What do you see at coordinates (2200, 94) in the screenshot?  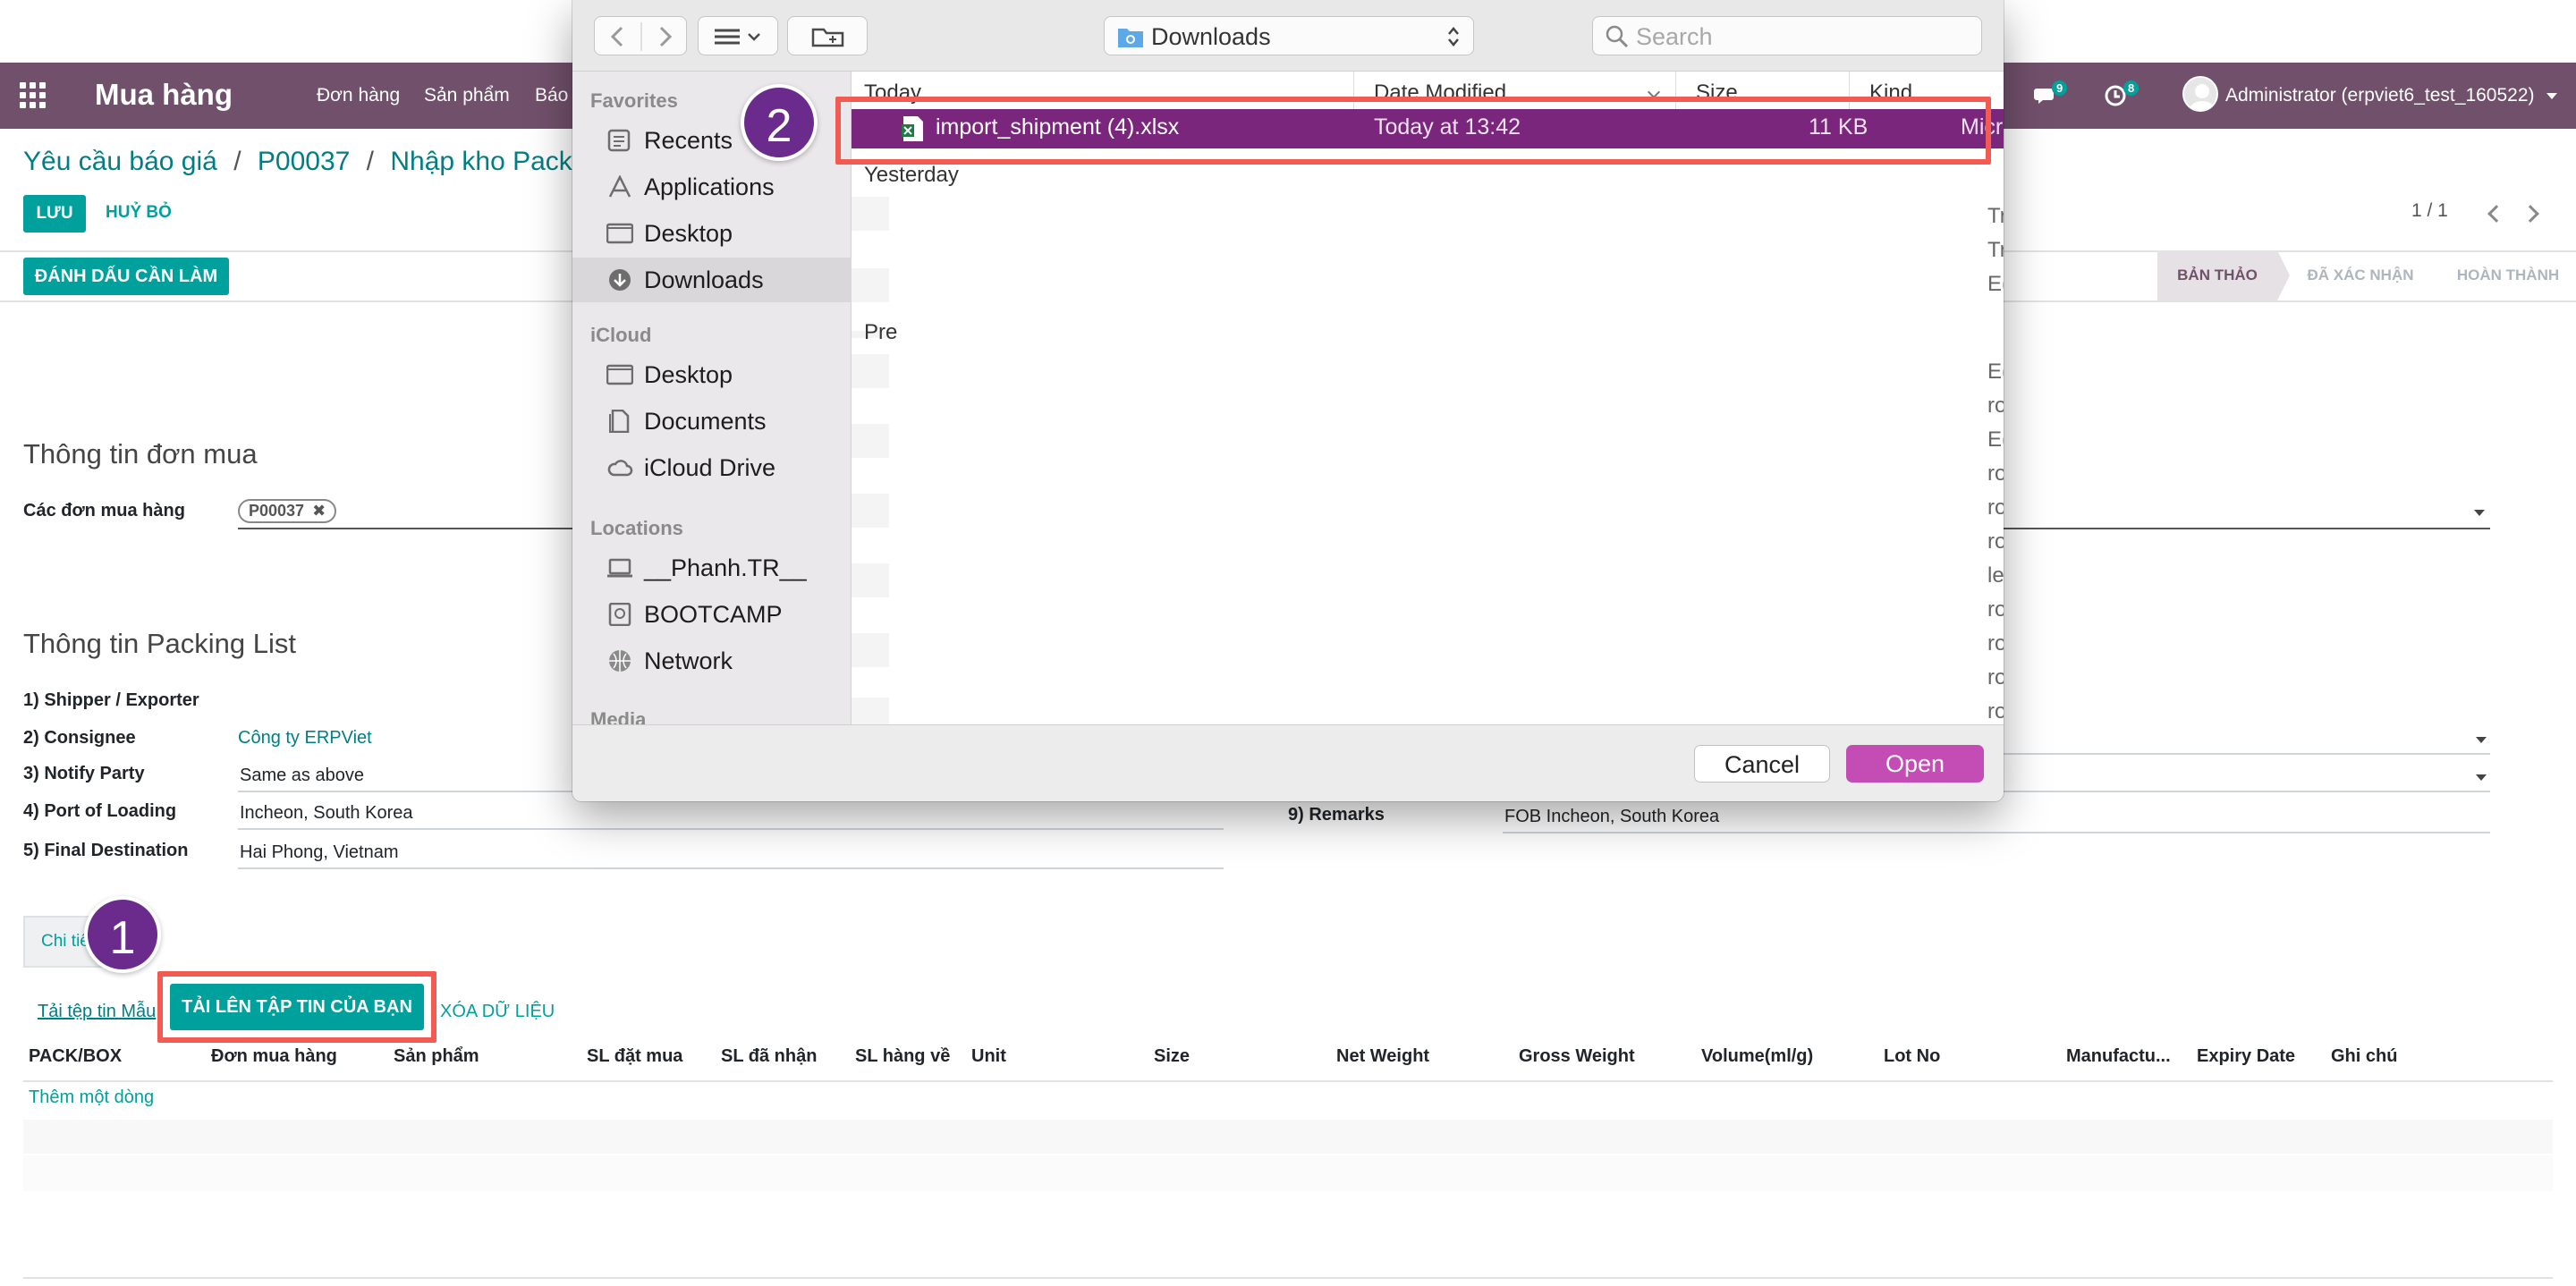 I see `user-avatar` at bounding box center [2200, 94].